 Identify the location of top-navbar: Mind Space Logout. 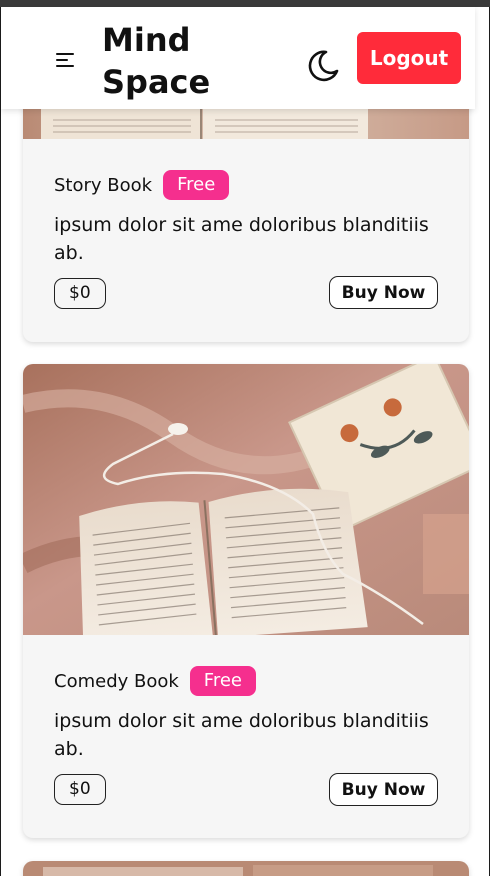
(238, 58).